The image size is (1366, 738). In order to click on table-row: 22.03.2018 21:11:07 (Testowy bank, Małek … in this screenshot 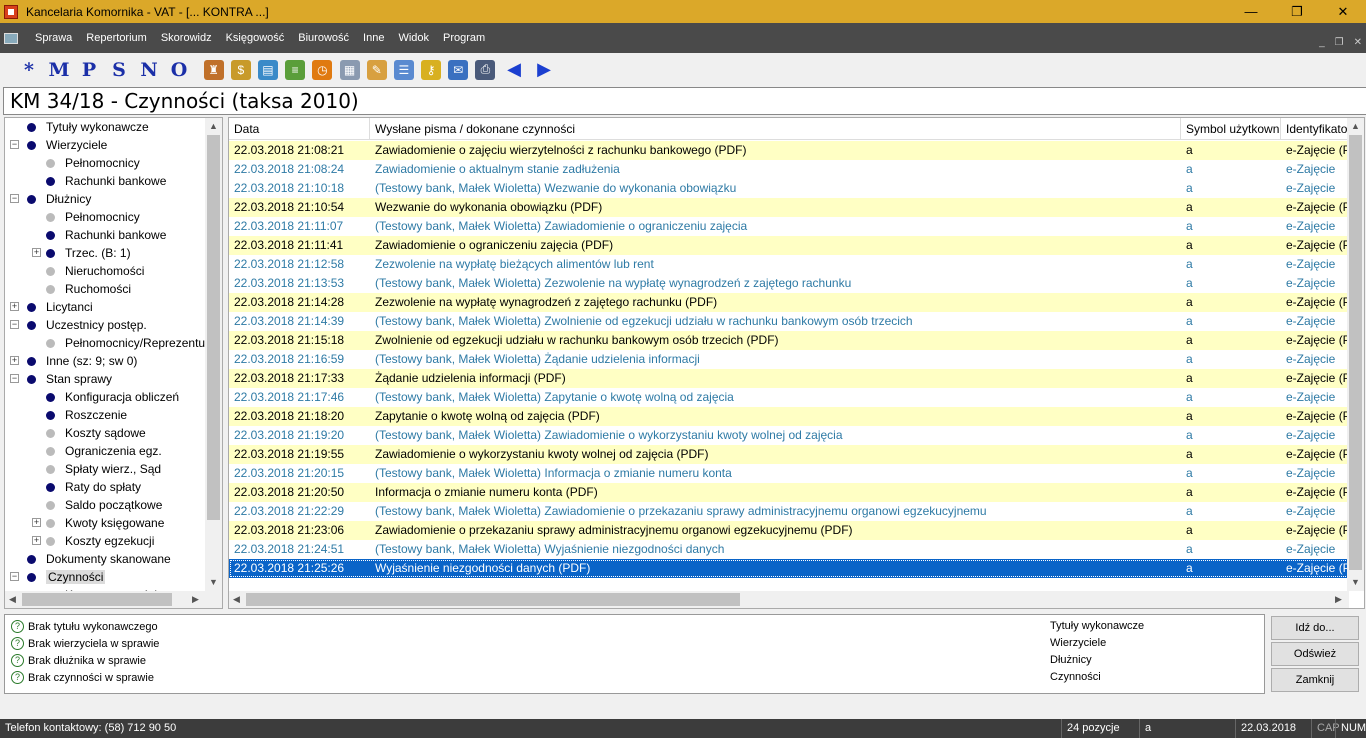, I will do `click(789, 226)`.